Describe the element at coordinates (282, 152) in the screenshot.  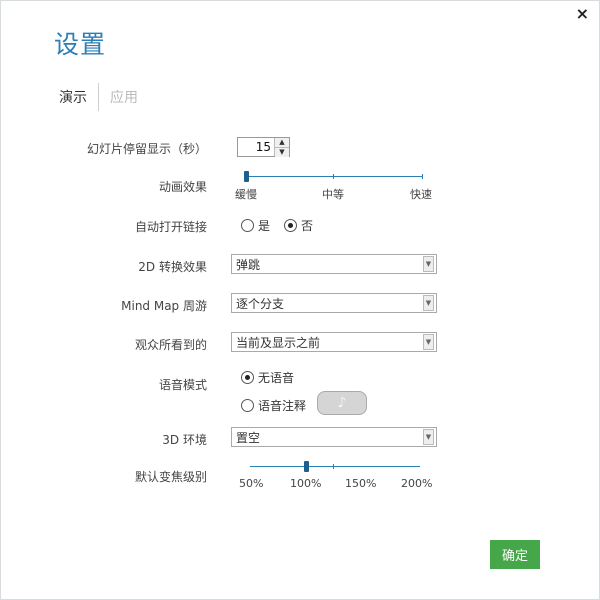
I see `stepper-down-icon: ▼` at that location.